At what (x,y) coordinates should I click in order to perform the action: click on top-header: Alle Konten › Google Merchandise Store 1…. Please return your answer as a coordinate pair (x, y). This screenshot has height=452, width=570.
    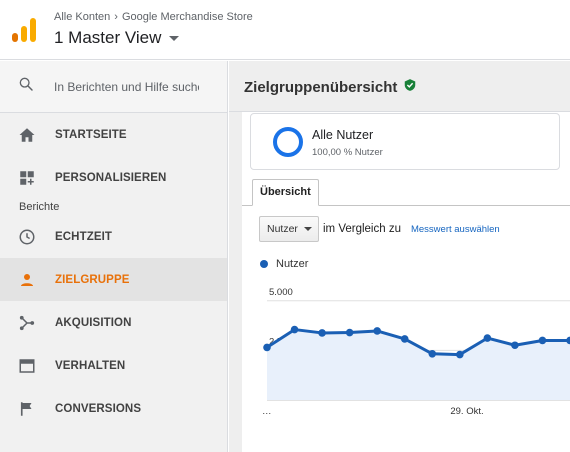
    Looking at the image, I should click on (285, 30).